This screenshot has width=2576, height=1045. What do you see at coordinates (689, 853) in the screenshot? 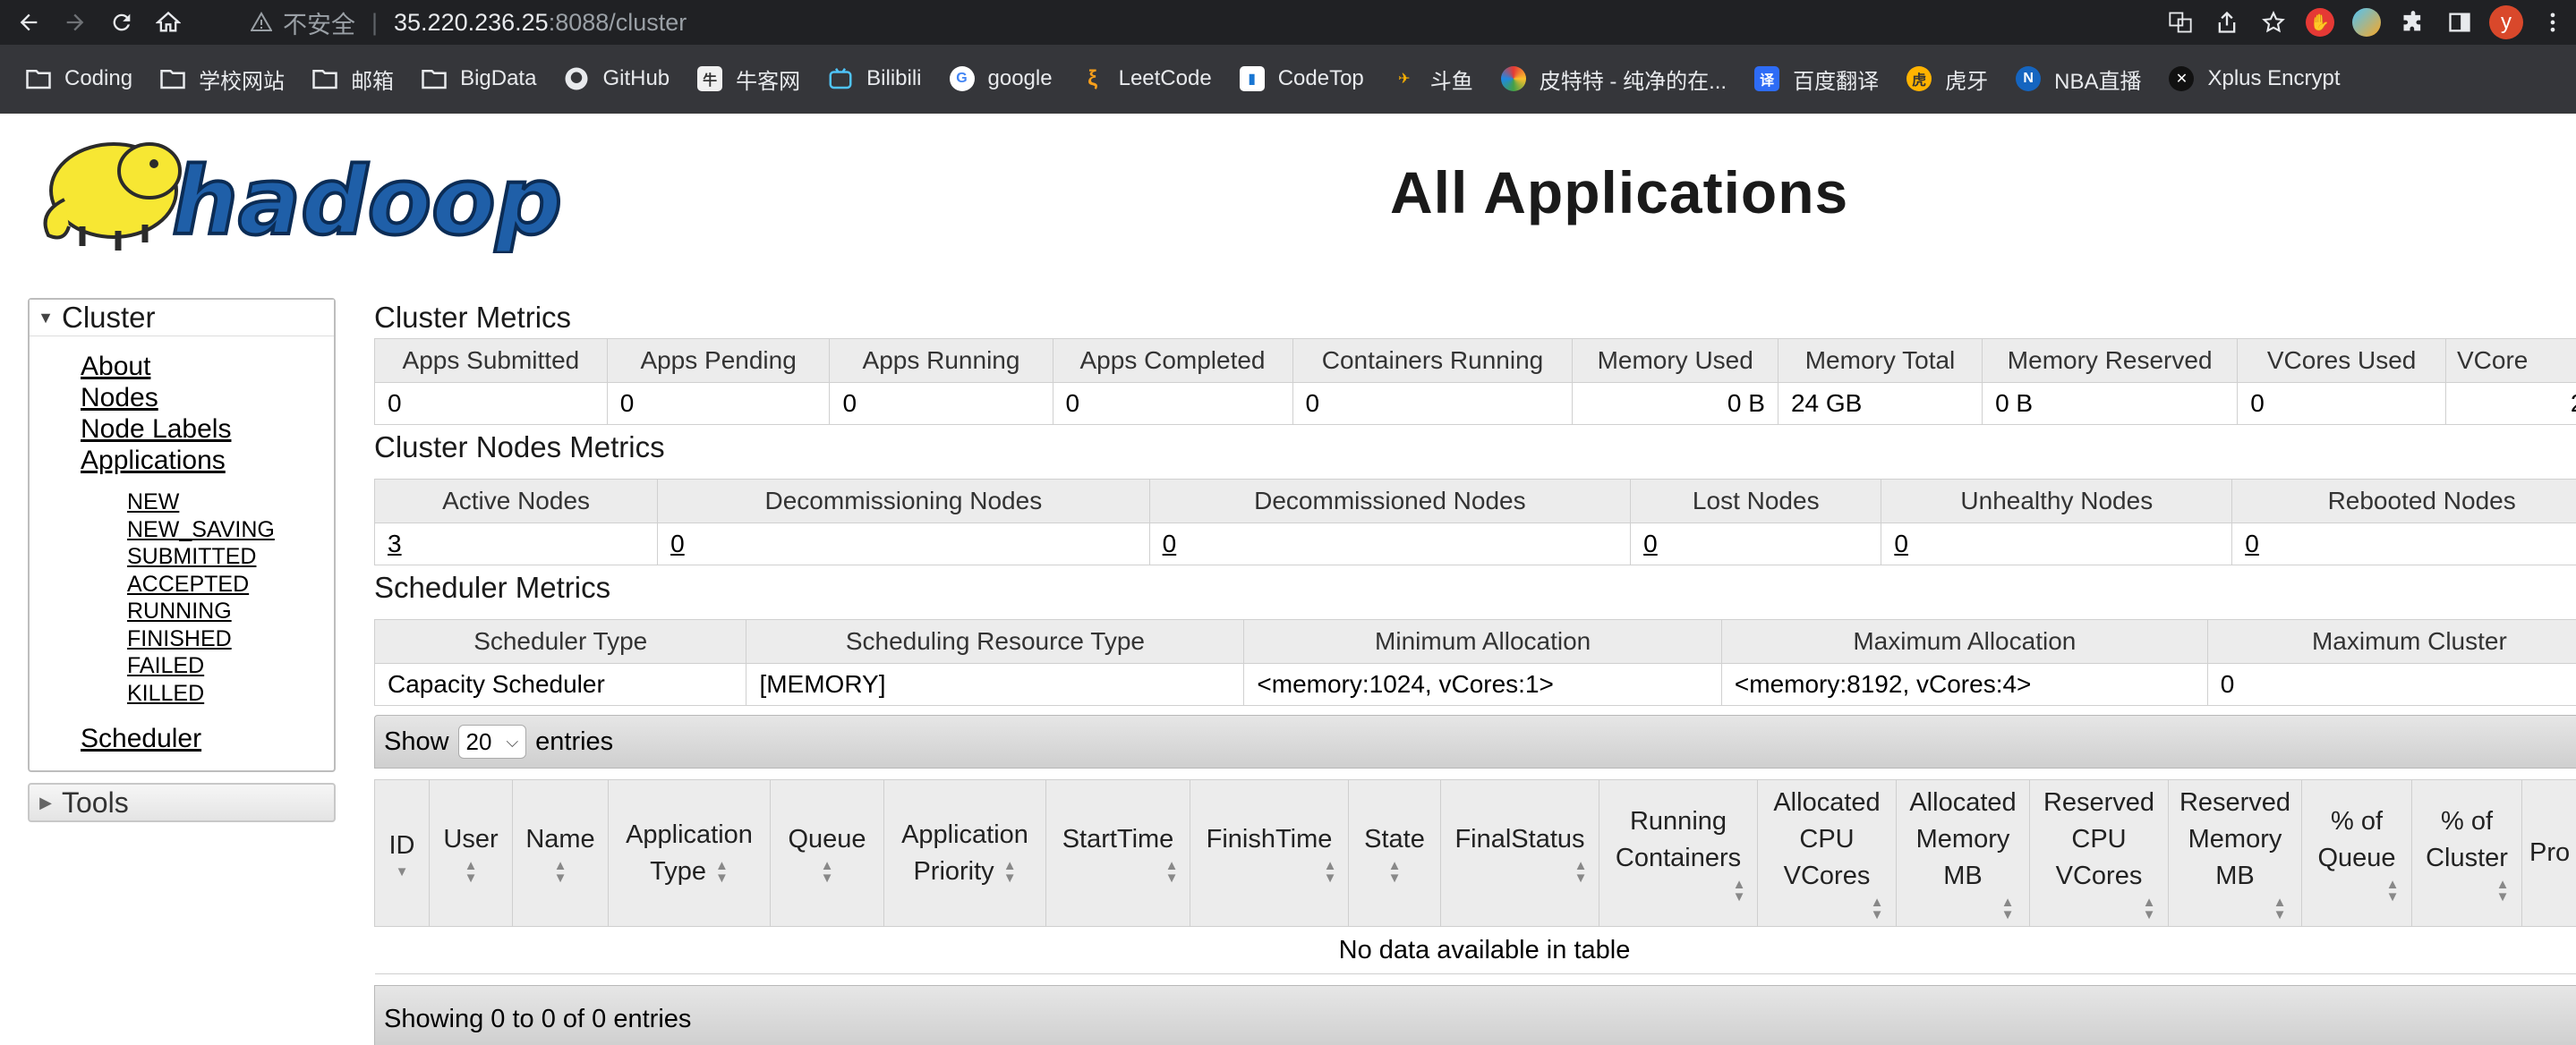
I see `column-header-application-type: Application Type ▲ ▼` at bounding box center [689, 853].